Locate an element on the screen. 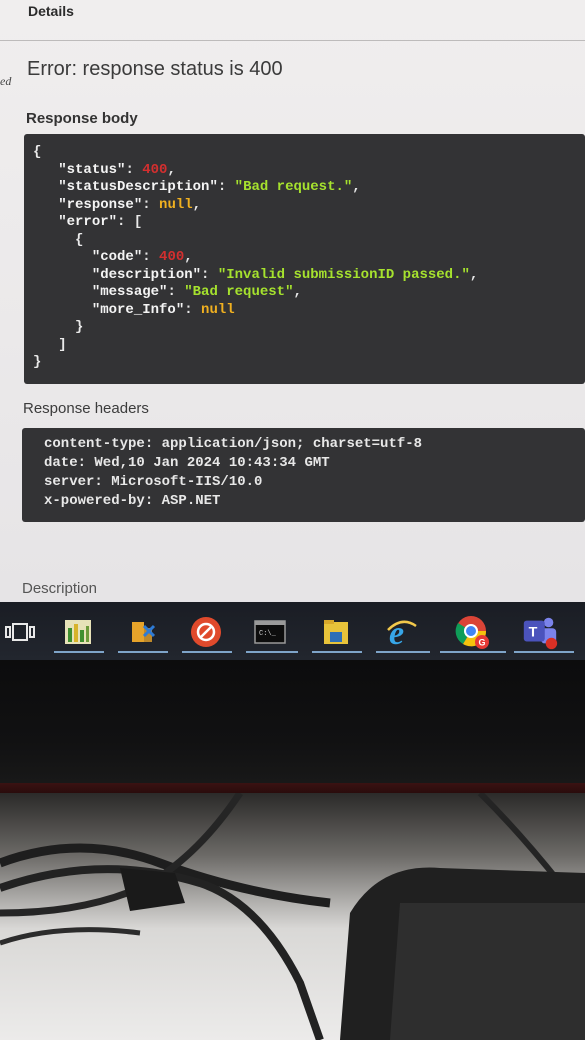 Image resolution: width=585 pixels, height=1040 pixels. internet-explorer-button: e is located at coordinates (402, 632).